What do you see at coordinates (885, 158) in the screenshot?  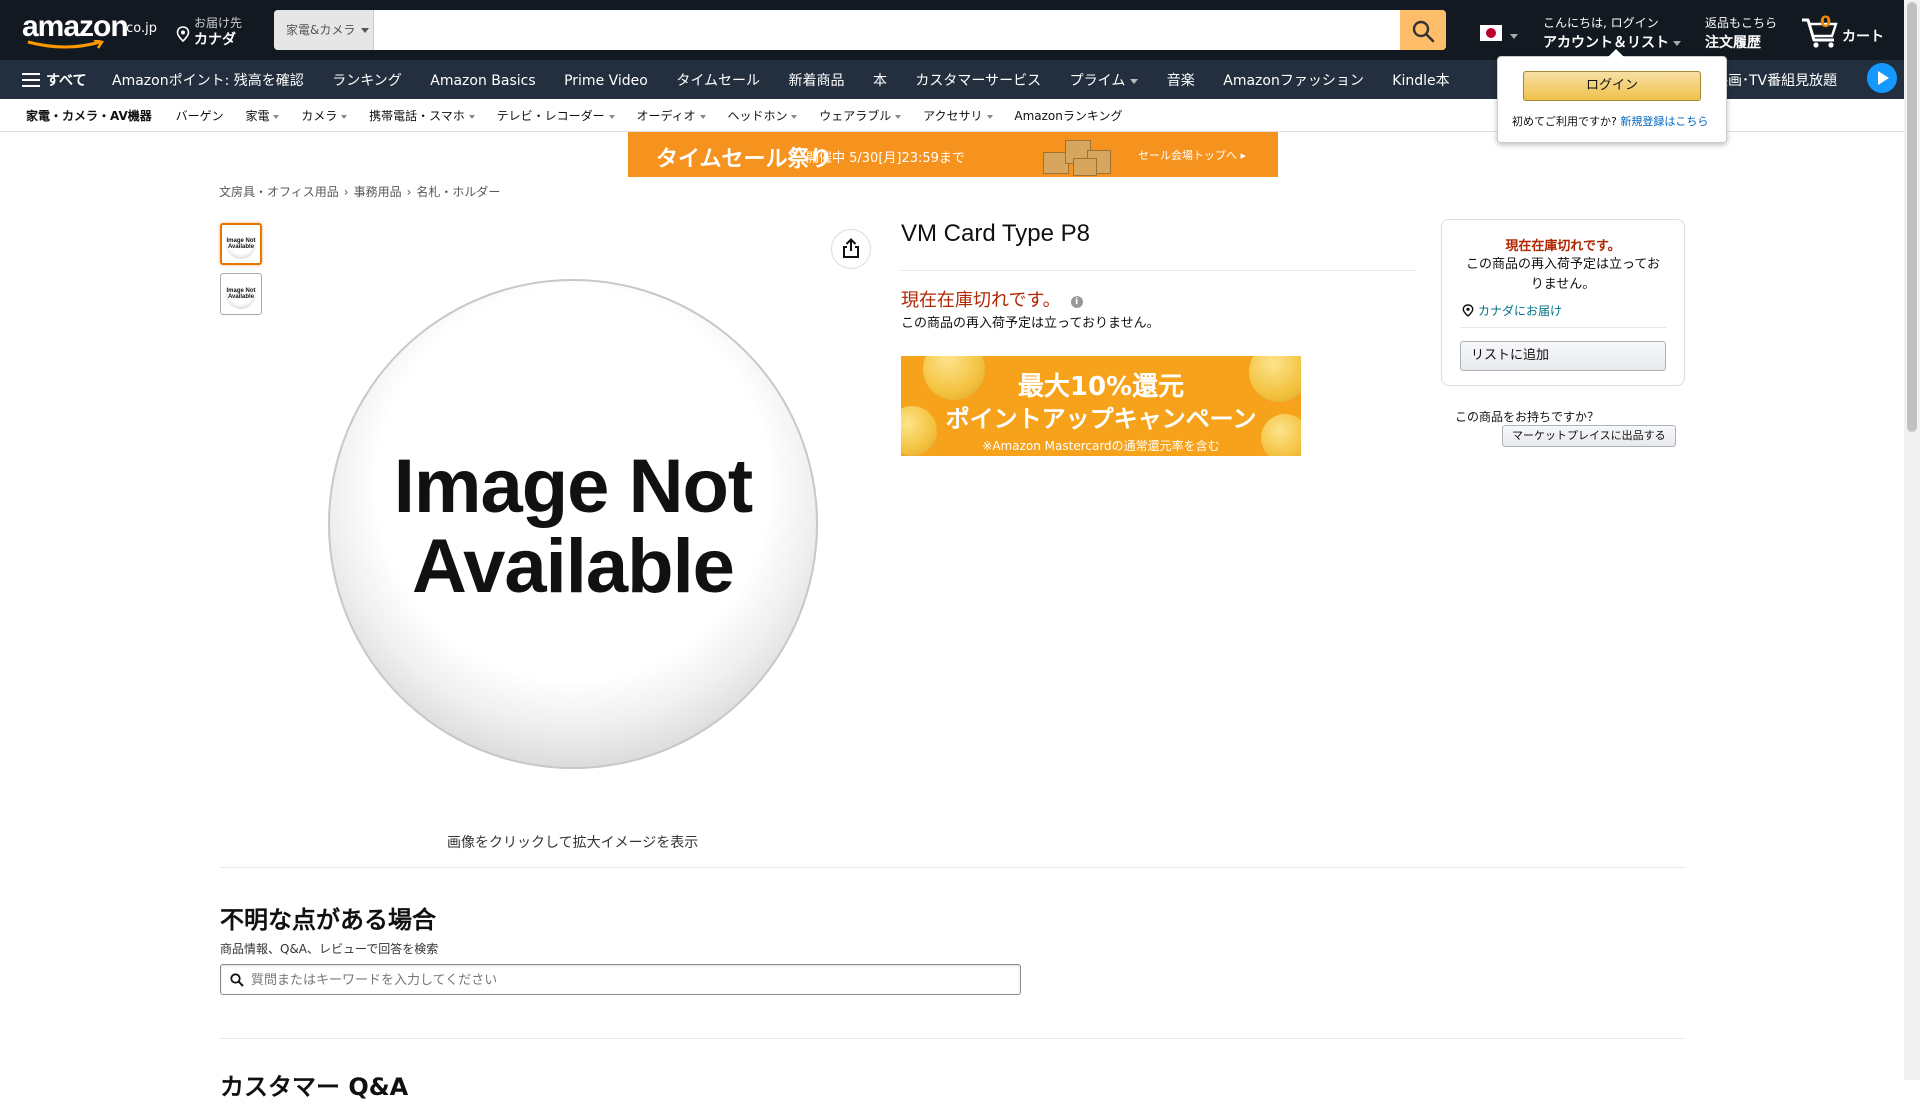 I see `banner-period: 開催中 5/30[月]23:59まで` at bounding box center [885, 158].